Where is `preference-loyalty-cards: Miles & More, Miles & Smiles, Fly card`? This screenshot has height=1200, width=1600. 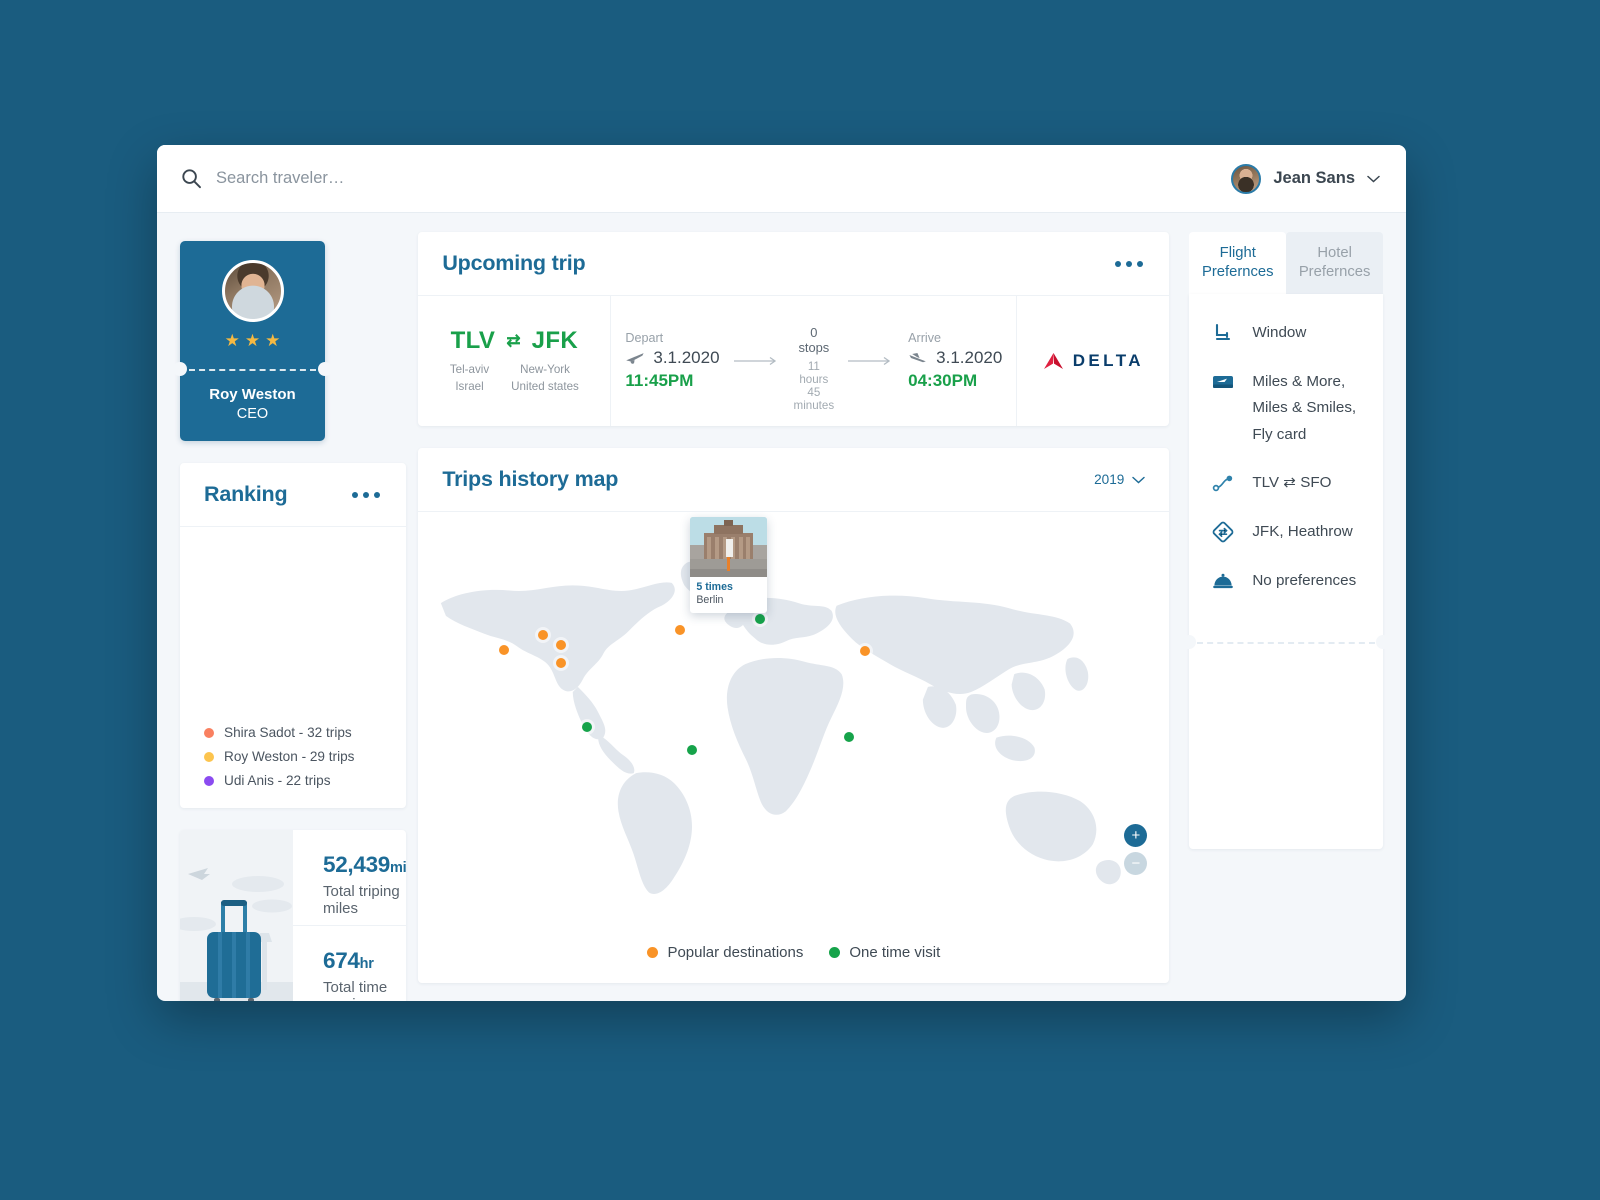
preference-loyalty-cards: Miles & More, Miles & Smiles, Fly card is located at coordinates (1286, 409).